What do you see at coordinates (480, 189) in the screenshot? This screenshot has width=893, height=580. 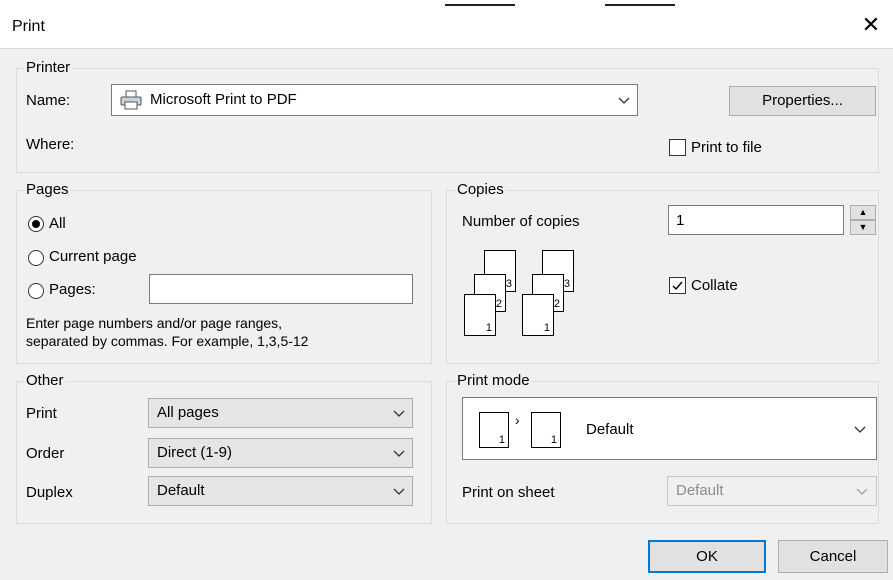 I see `copies-legend: Copies` at bounding box center [480, 189].